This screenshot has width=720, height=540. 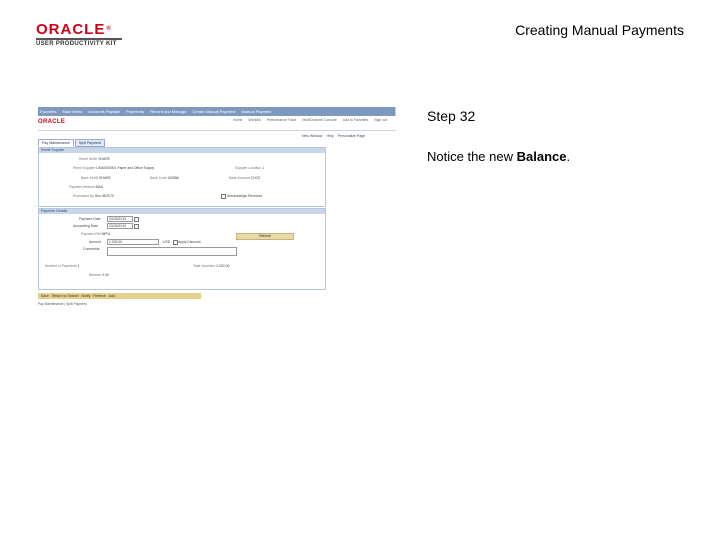 What do you see at coordinates (119, 296) in the screenshot?
I see `page-toolbar: Save Return to Search Notify Refresh Add` at bounding box center [119, 296].